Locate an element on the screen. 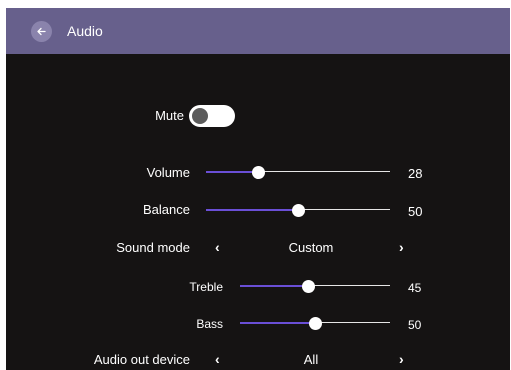 The height and width of the screenshot is (370, 511). balance-label: Balance is located at coordinates (166, 209).